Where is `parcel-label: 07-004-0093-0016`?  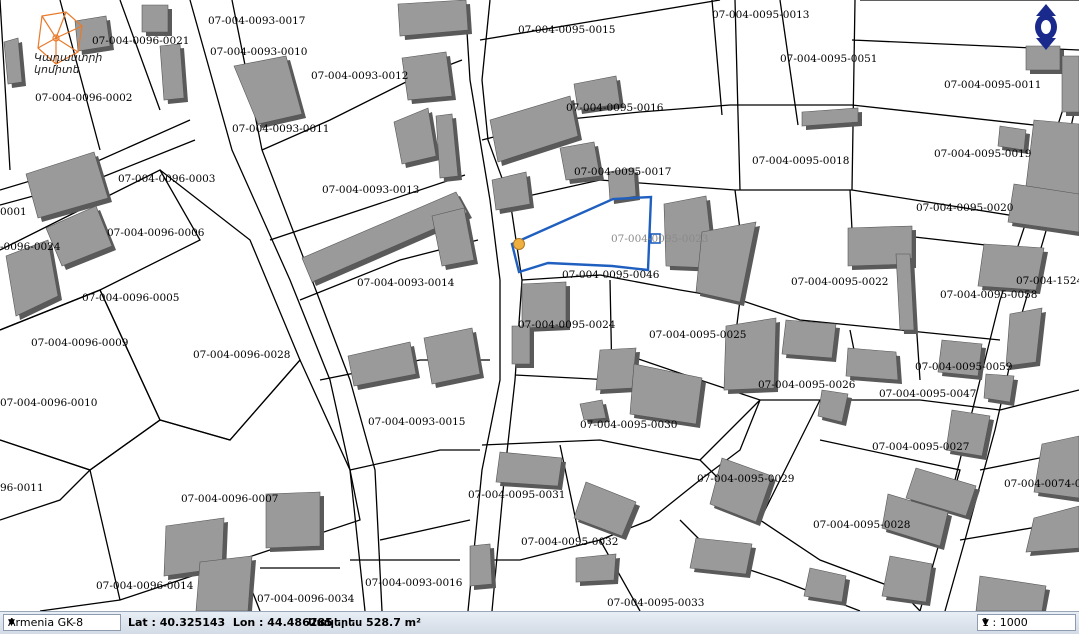
parcel-label: 07-004-0093-0016 is located at coordinates (414, 583).